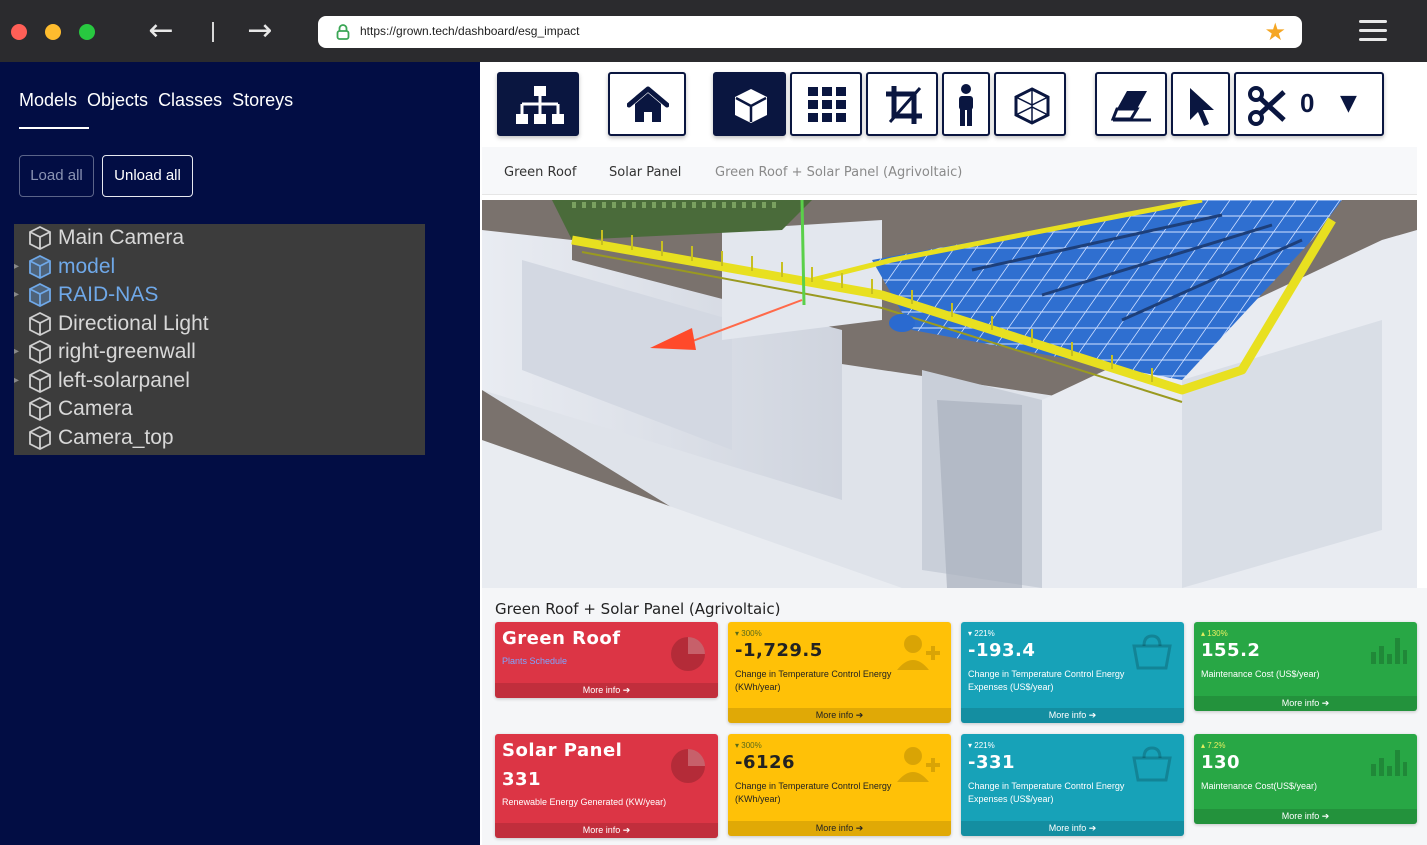 Image resolution: width=1427 pixels, height=845 pixels. I want to click on minimize-window-button, so click(53, 32).